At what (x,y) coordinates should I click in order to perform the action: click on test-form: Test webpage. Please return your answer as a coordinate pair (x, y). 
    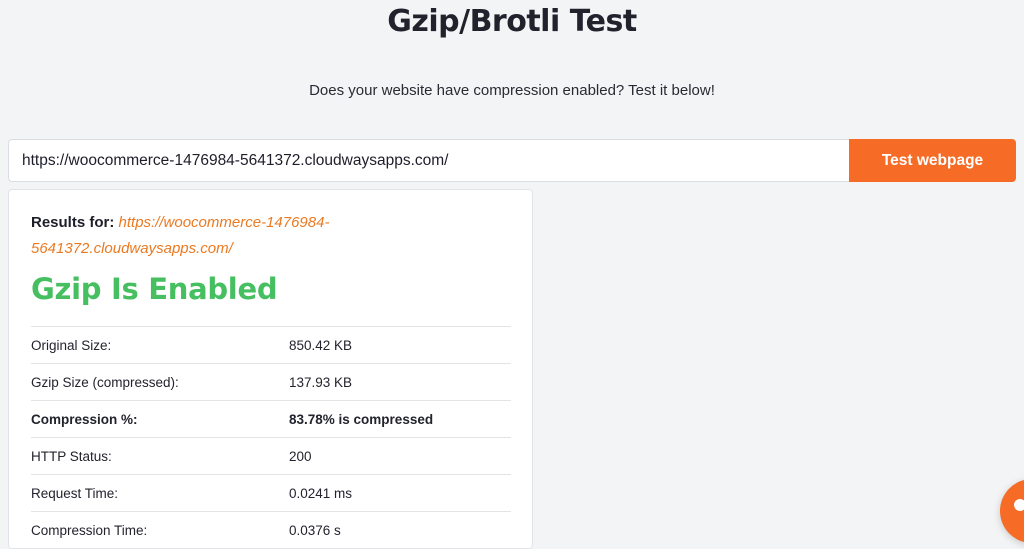
    Looking at the image, I should click on (512, 160).